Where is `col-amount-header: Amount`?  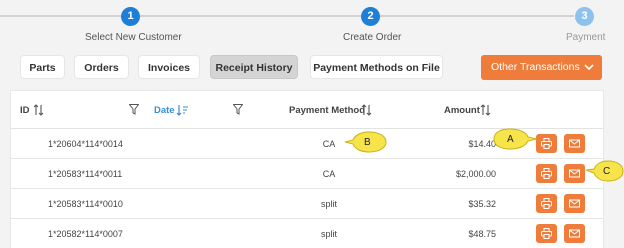
col-amount-header: Amount is located at coordinates (462, 110).